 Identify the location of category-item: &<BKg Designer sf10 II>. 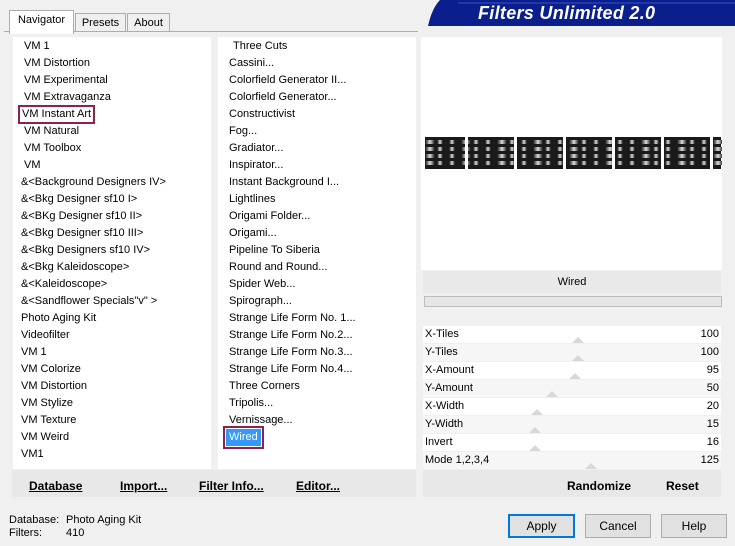
(81, 216).